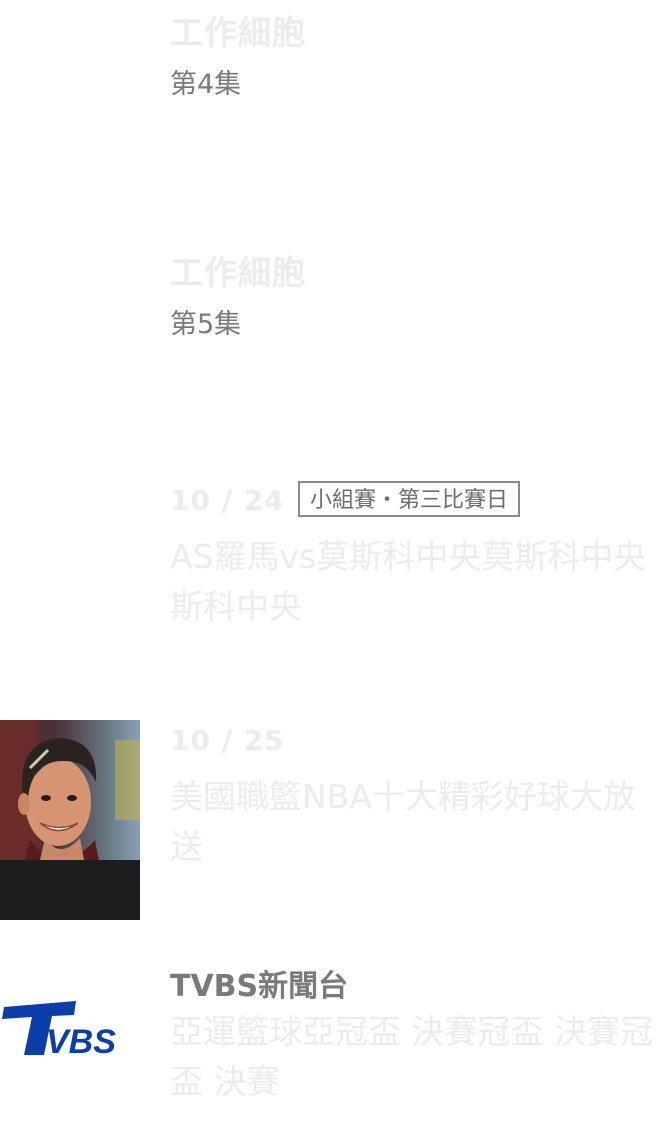 This screenshot has width=668, height=1148. I want to click on stage-badge: 小組賽・第三比賽日, so click(409, 499).